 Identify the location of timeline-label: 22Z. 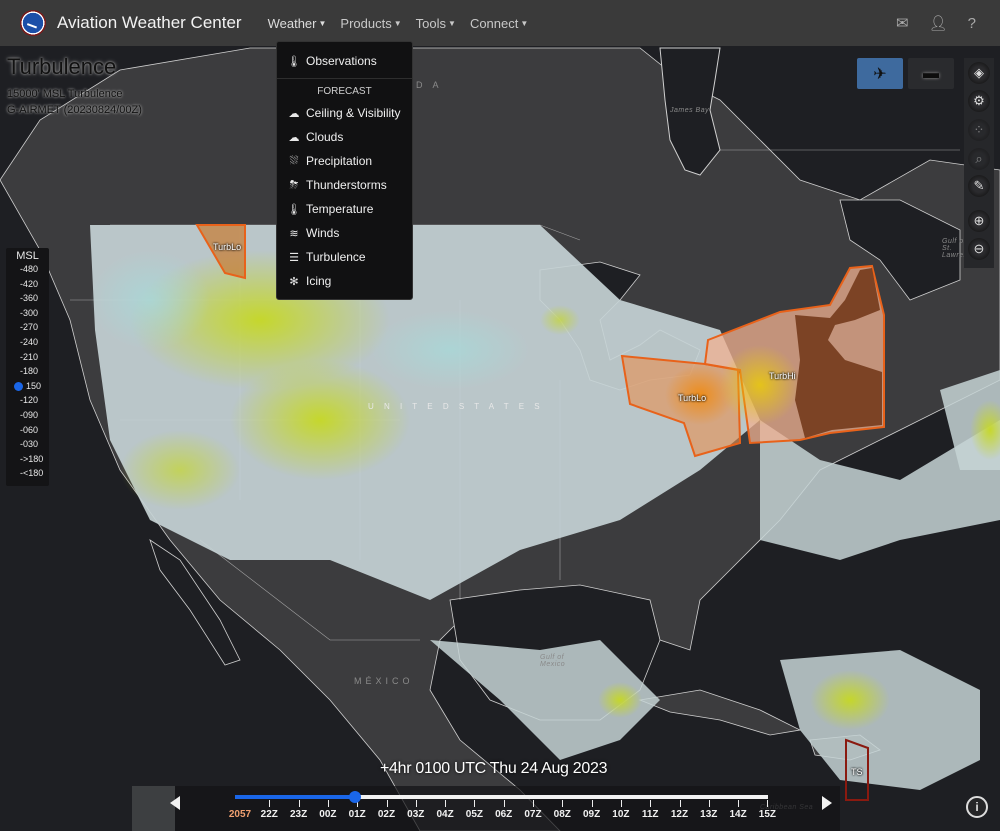
(269, 814).